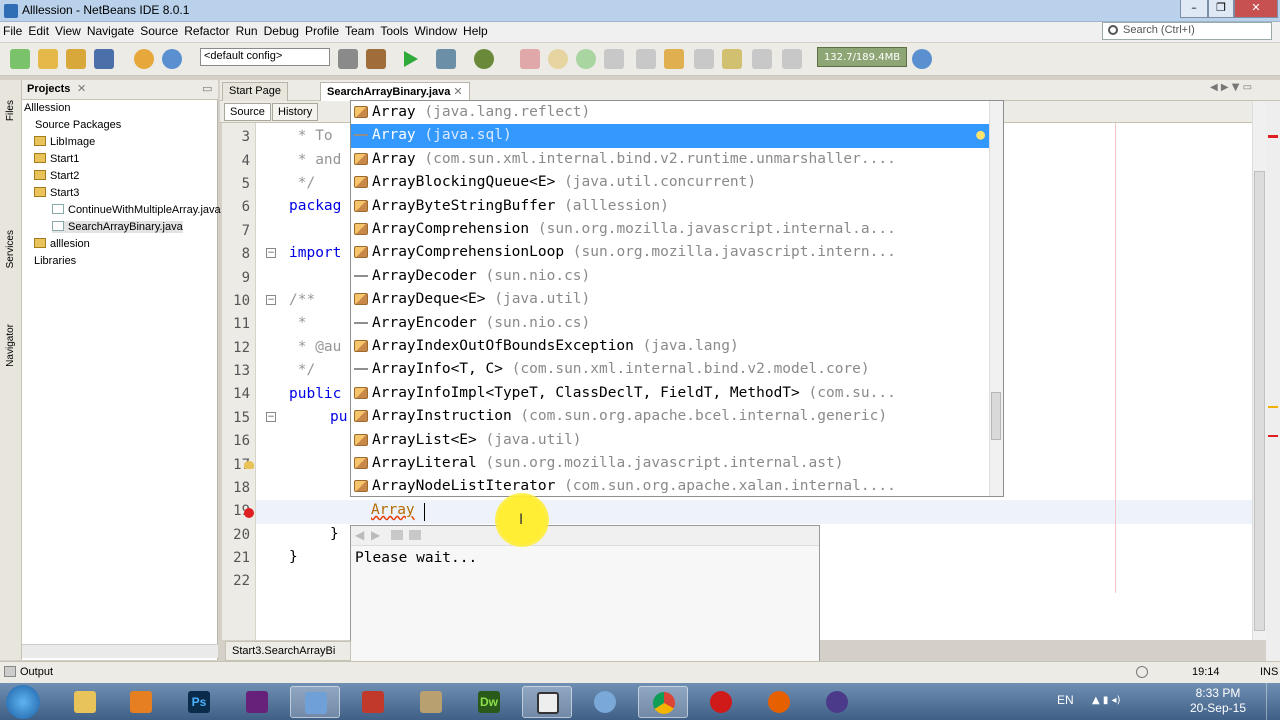 Image resolution: width=1280 pixels, height=720 pixels. Describe the element at coordinates (837, 702) in the screenshot. I see `taskbar-eclipse` at that location.